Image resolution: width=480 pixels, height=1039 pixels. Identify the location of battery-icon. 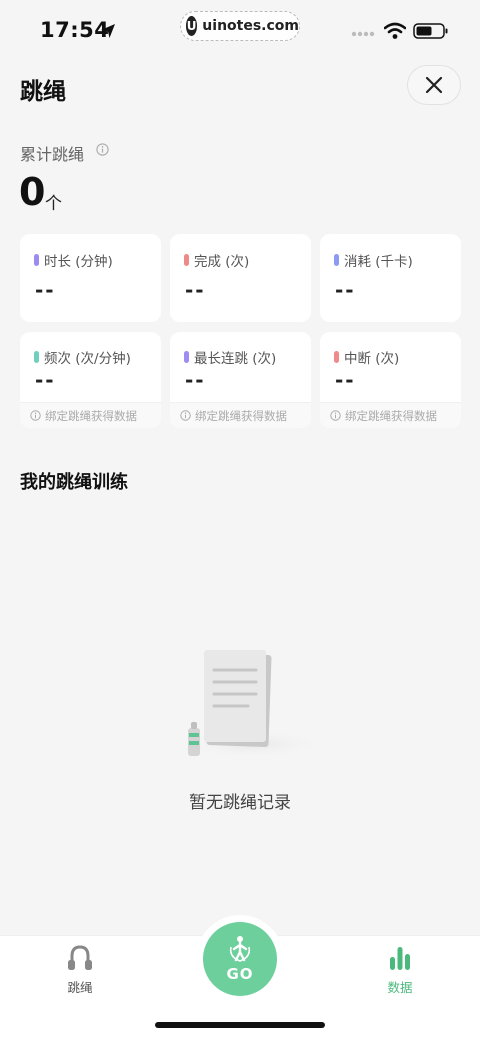
(430, 31).